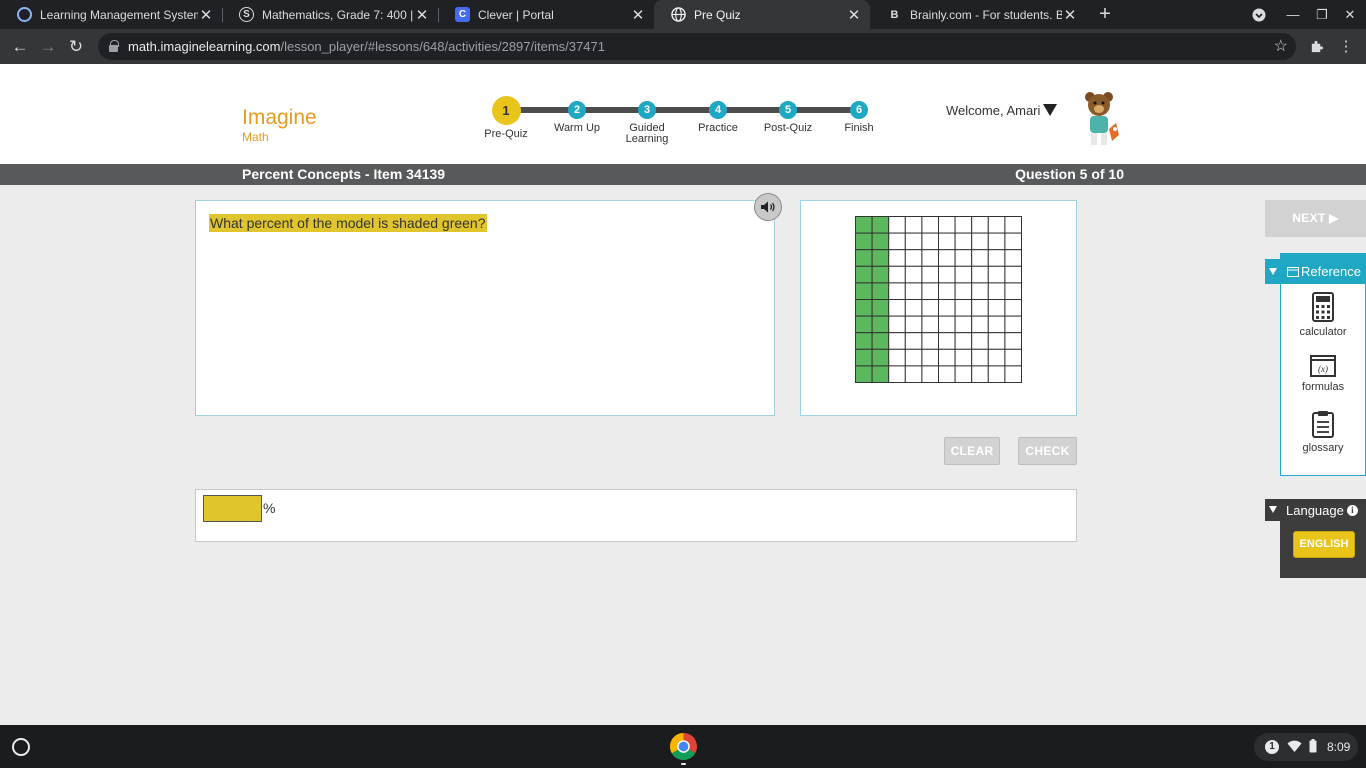 Image resolution: width=1366 pixels, height=768 pixels. What do you see at coordinates (111, 14) in the screenshot?
I see `browser-tab: Learning Management System | ✕` at bounding box center [111, 14].